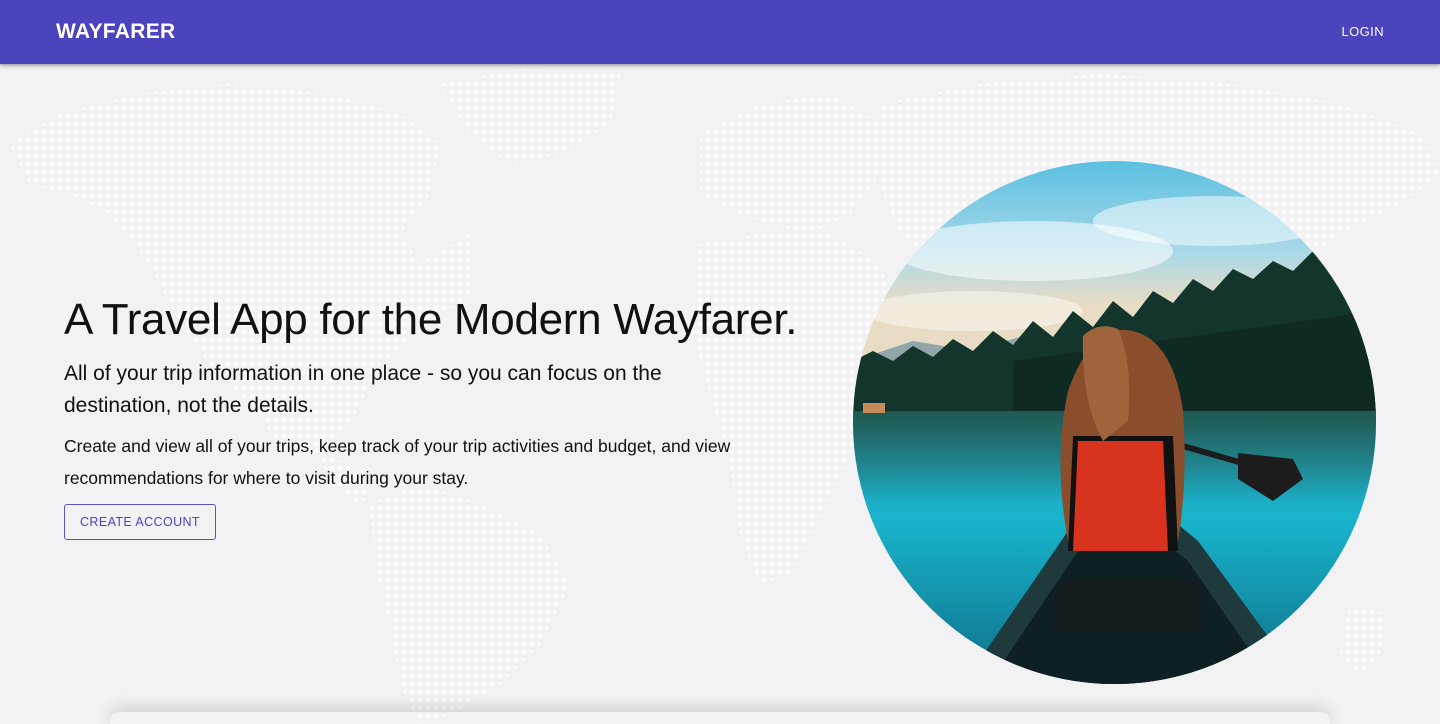 The image size is (1440, 724). Describe the element at coordinates (720, 718) in the screenshot. I see `bottom-shadow-divider` at that location.